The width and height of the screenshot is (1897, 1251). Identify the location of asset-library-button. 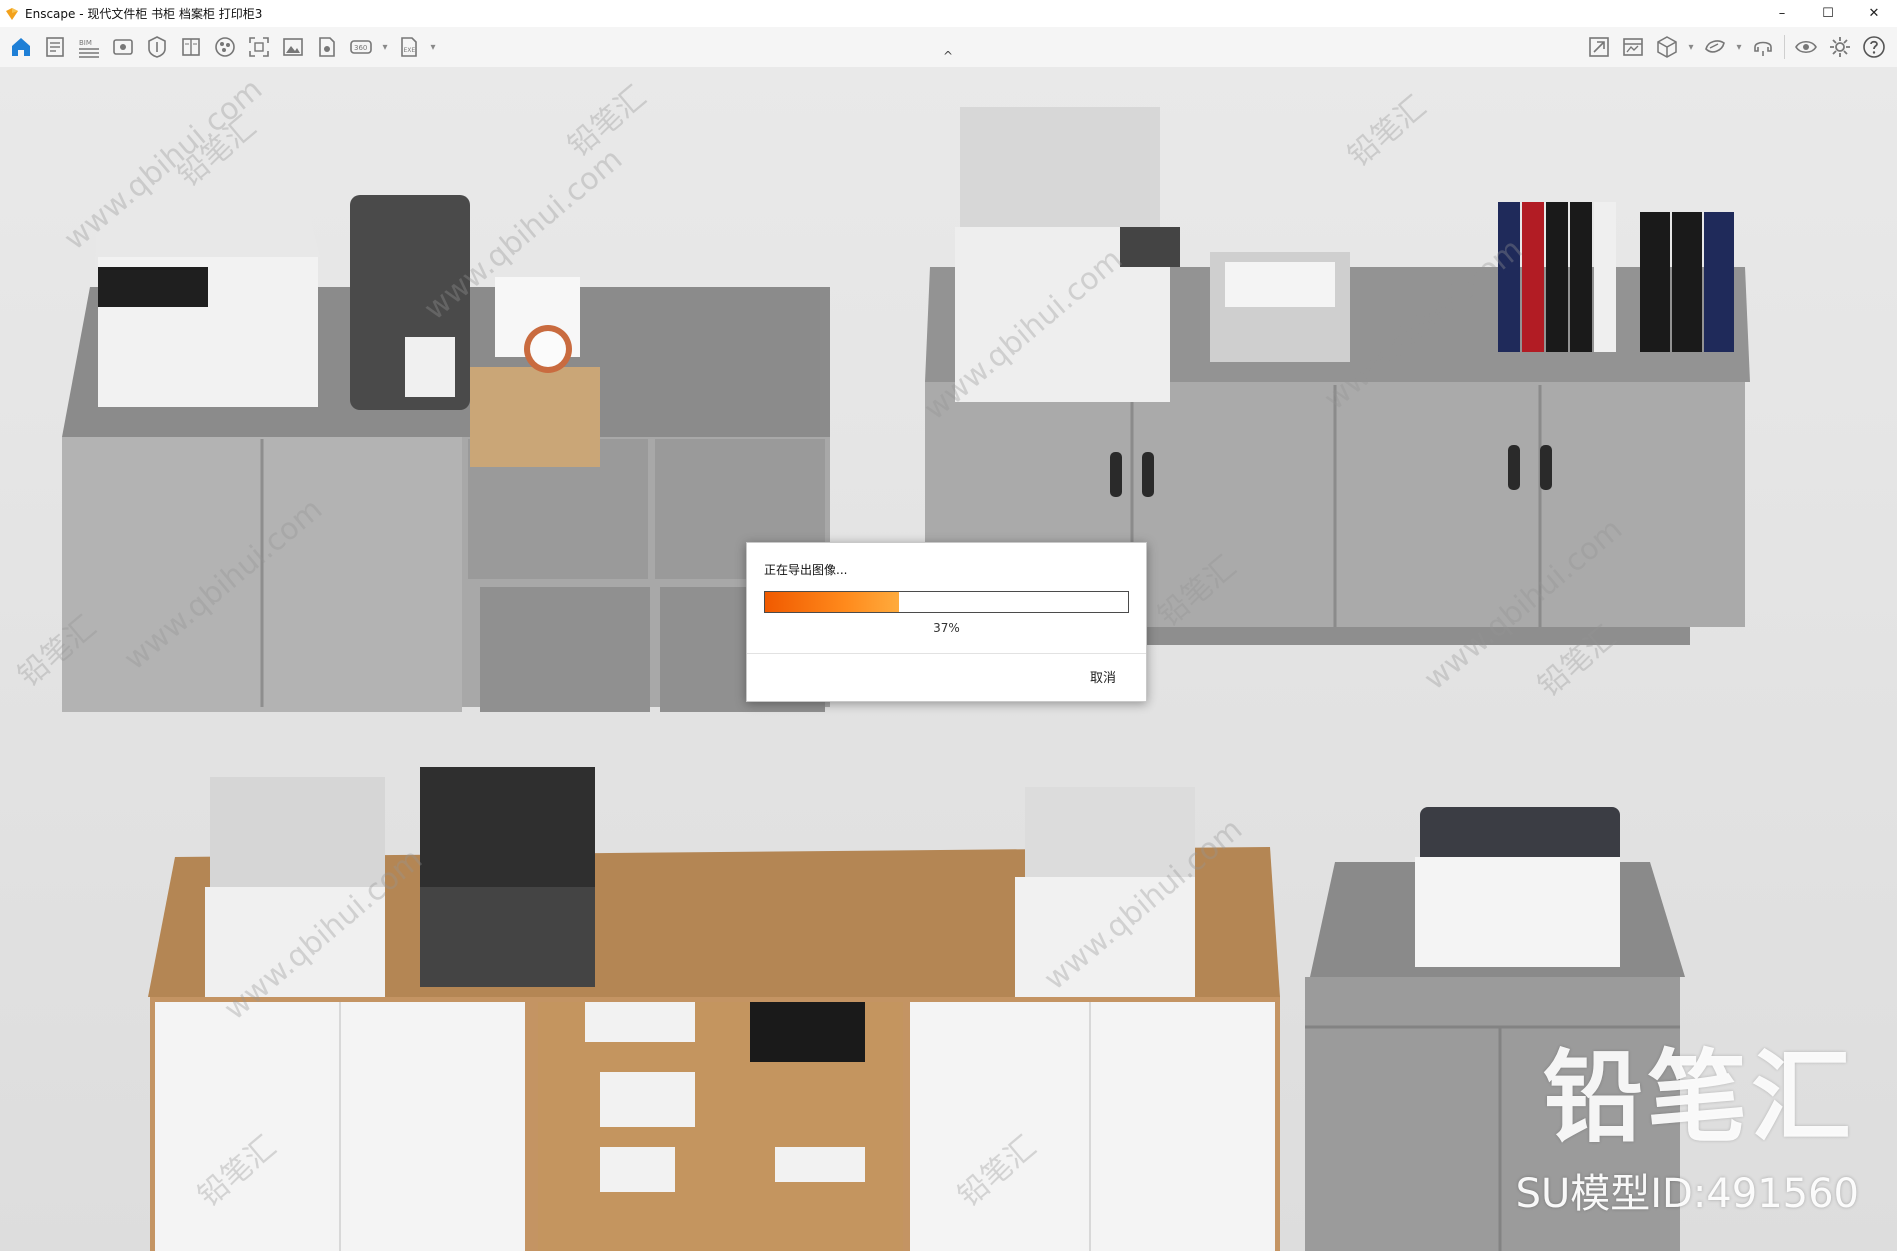
(157, 47).